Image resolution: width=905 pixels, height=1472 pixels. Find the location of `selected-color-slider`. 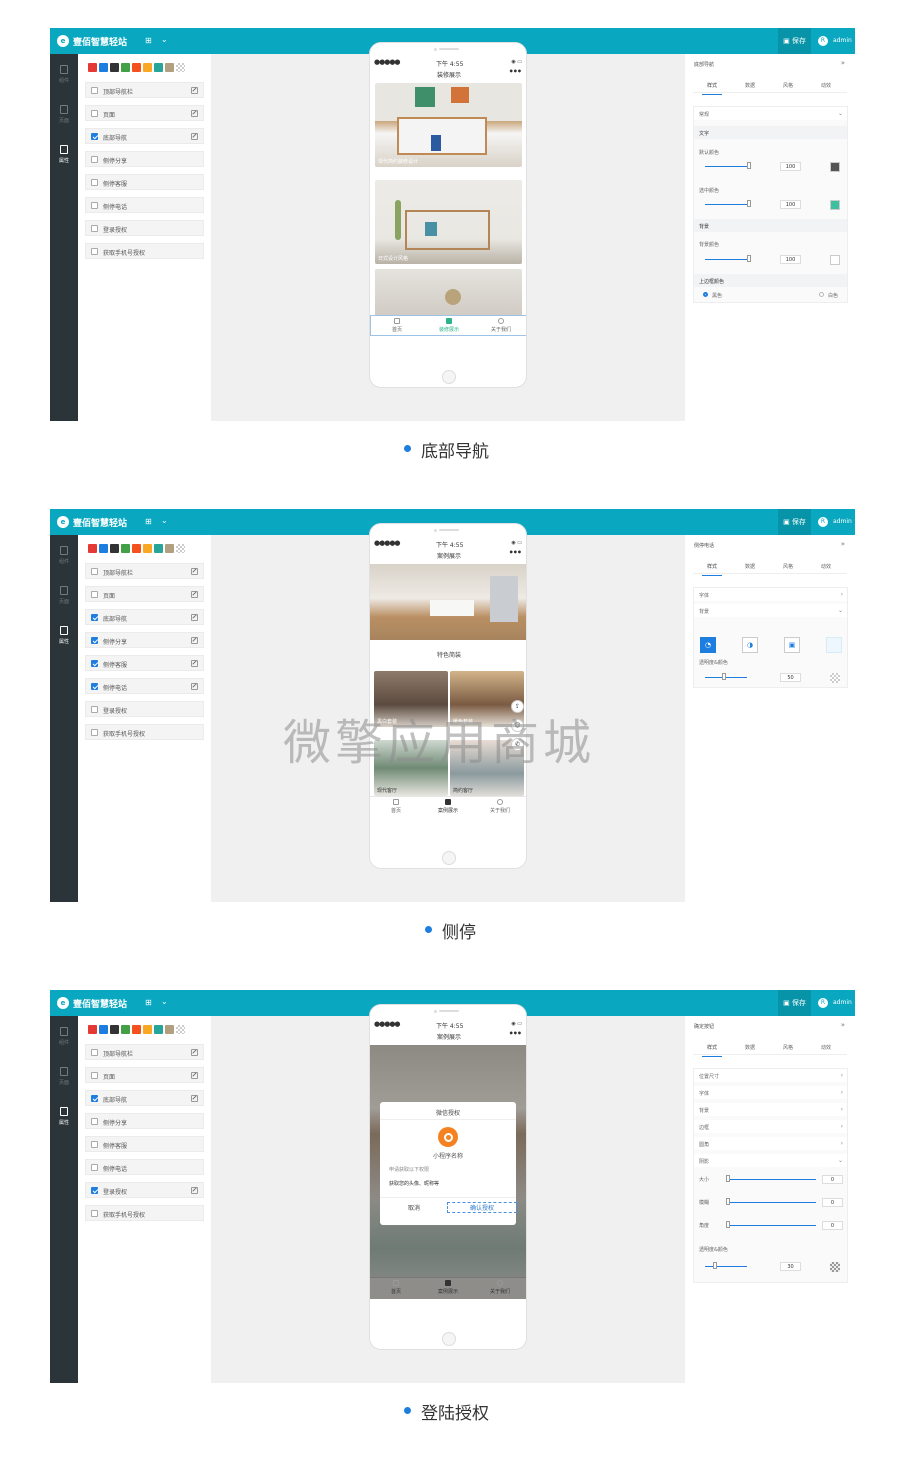

selected-color-slider is located at coordinates (726, 204).